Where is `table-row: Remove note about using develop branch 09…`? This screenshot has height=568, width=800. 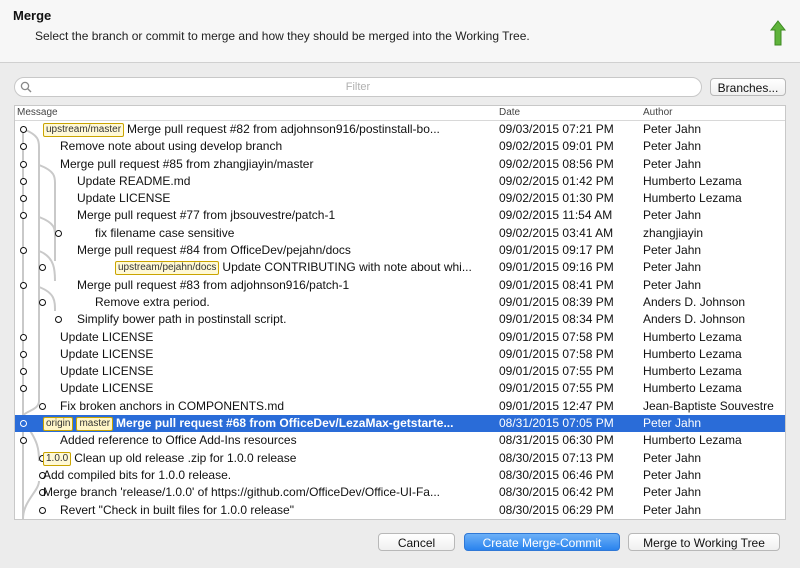
table-row: Remove note about using develop branch 09… is located at coordinates (400, 146).